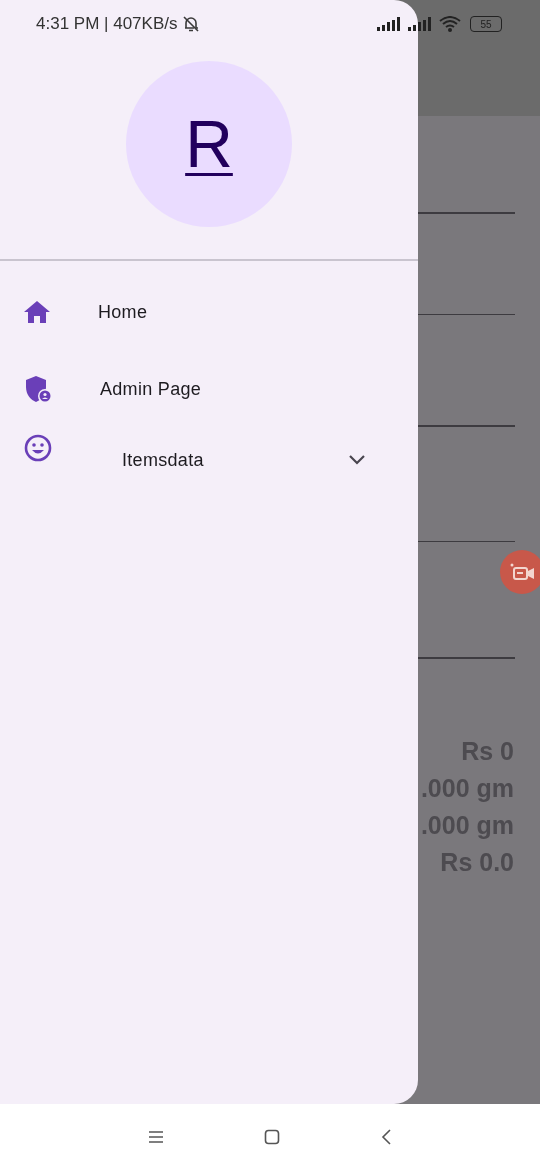  Describe the element at coordinates (209, 389) in the screenshot. I see `drawer-item: Admin Page` at that location.